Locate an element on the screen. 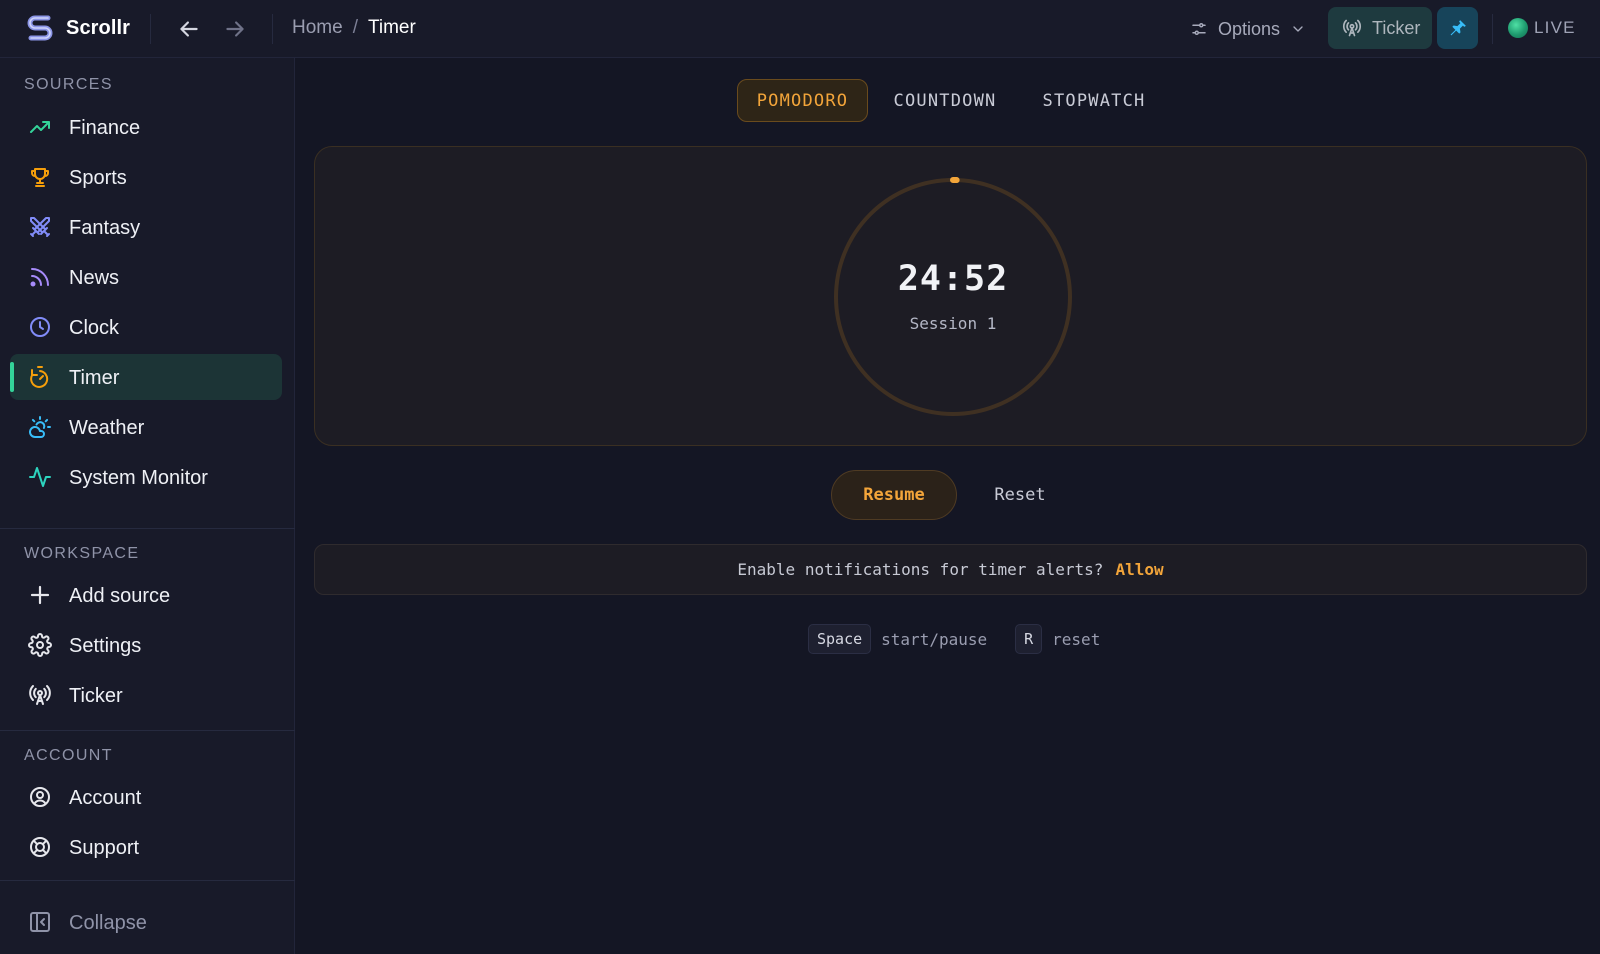 This screenshot has width=1600, height=954. shortcut-description: start/pause is located at coordinates (934, 639).